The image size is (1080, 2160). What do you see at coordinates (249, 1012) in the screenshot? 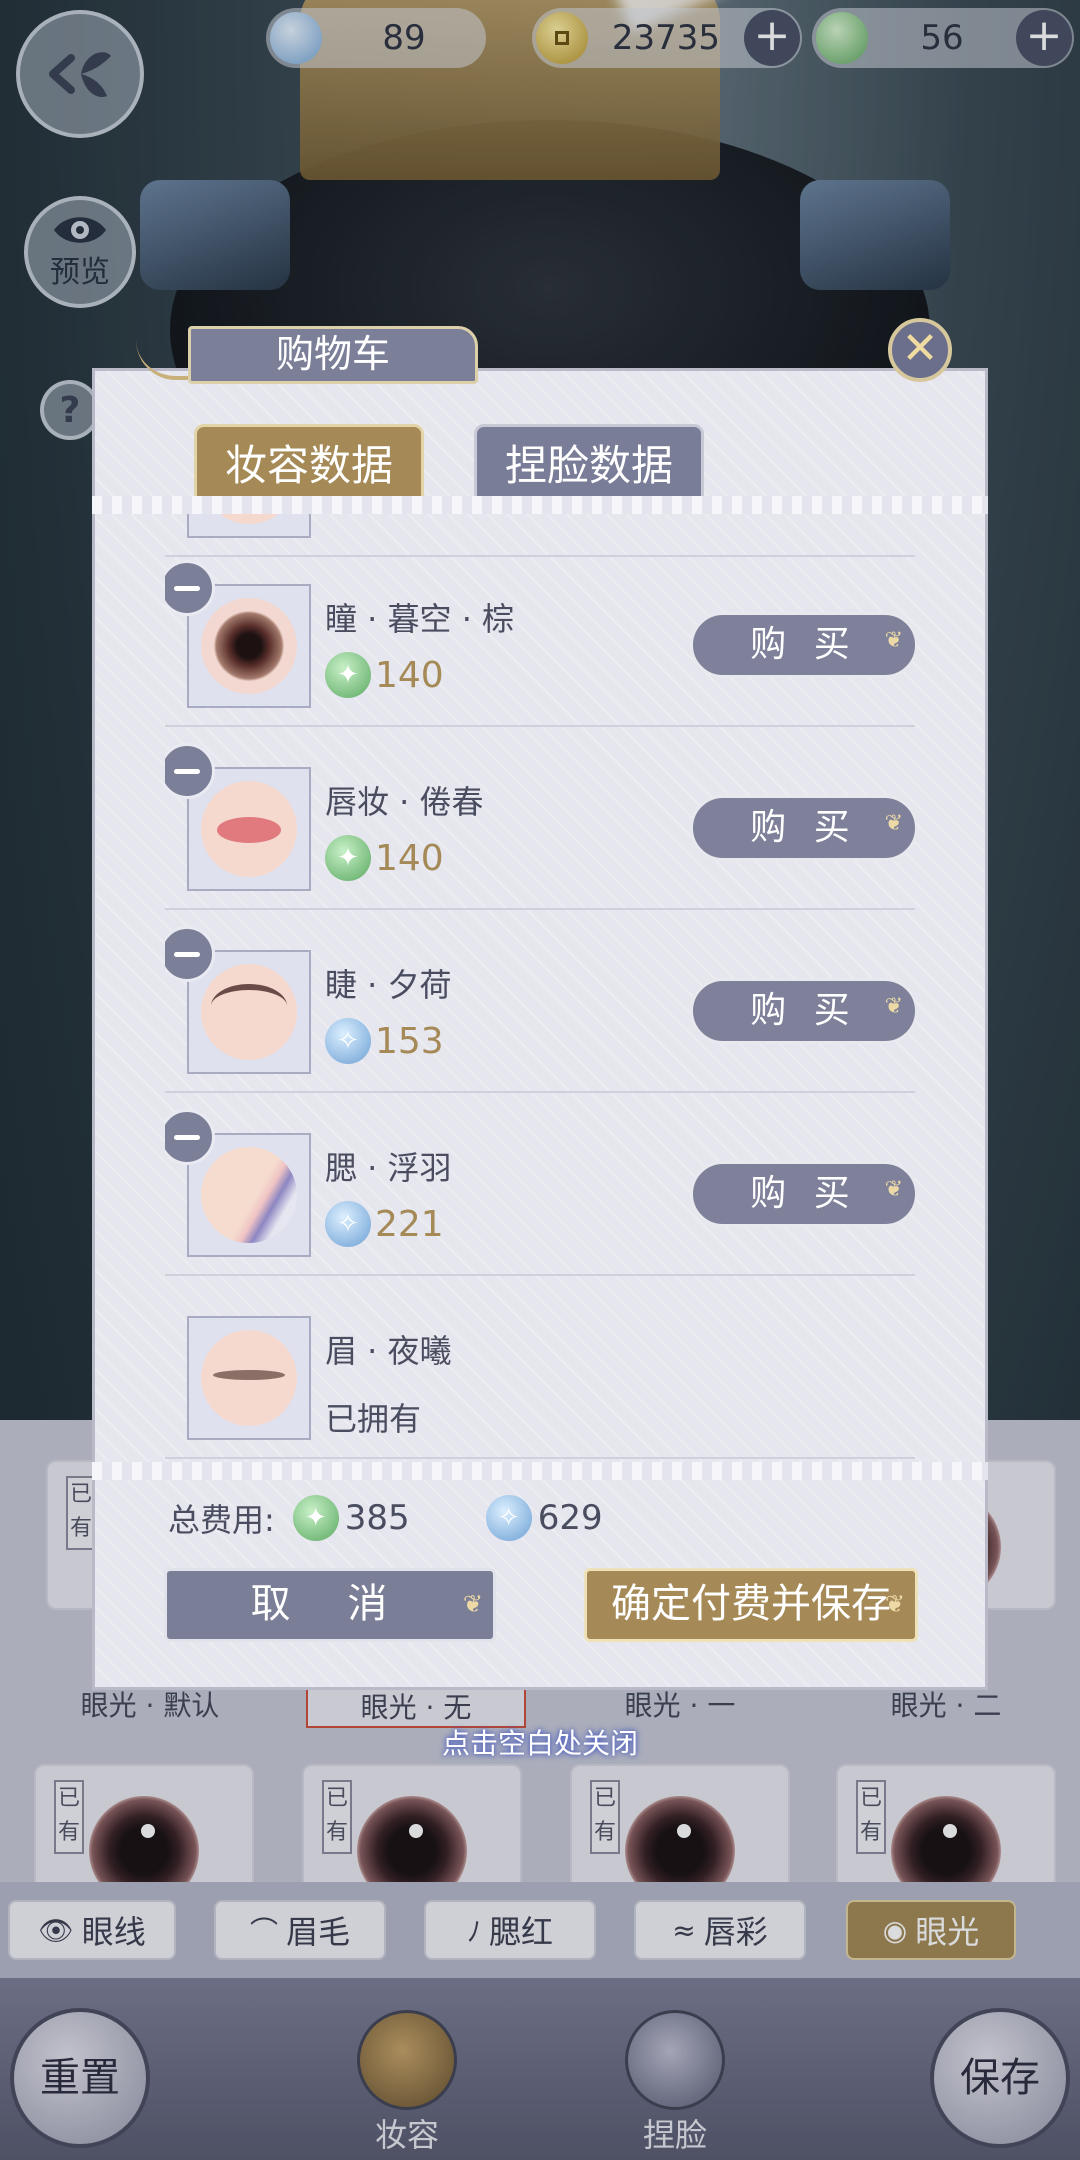
I see `lash-art-icon` at bounding box center [249, 1012].